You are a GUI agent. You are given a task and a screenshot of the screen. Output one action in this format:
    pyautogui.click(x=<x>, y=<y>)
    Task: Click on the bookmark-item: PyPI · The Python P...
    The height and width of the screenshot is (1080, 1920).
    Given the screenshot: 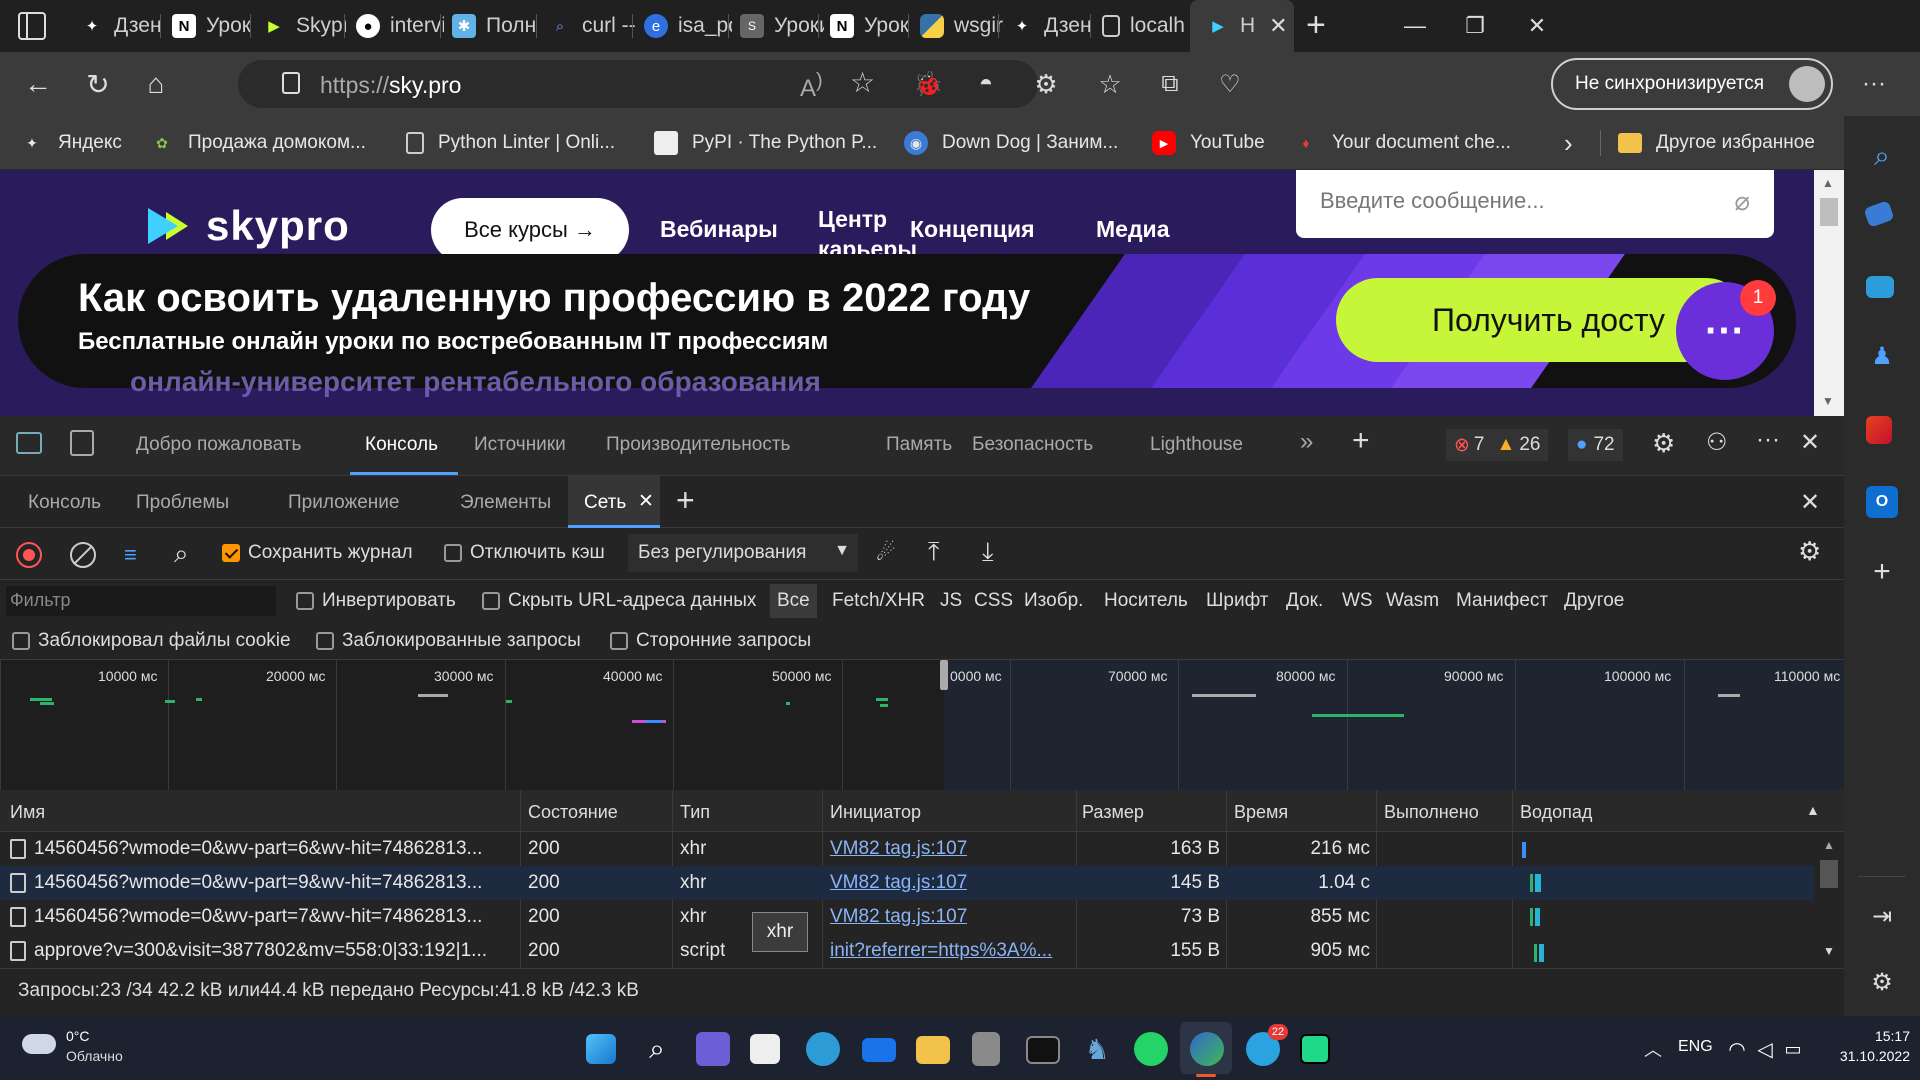 What is the action you would take?
    pyautogui.click(x=765, y=143)
    